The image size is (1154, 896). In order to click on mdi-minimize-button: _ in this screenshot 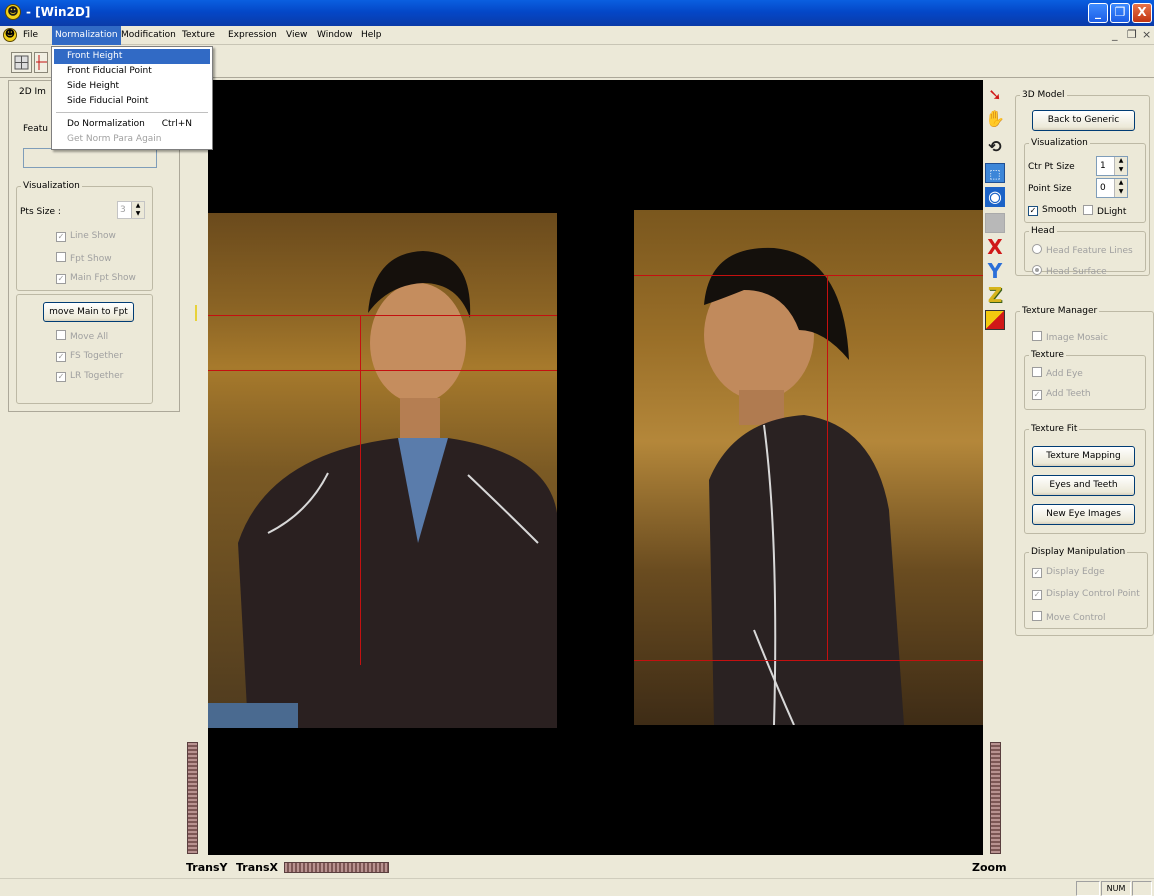, I will do `click(1115, 34)`.